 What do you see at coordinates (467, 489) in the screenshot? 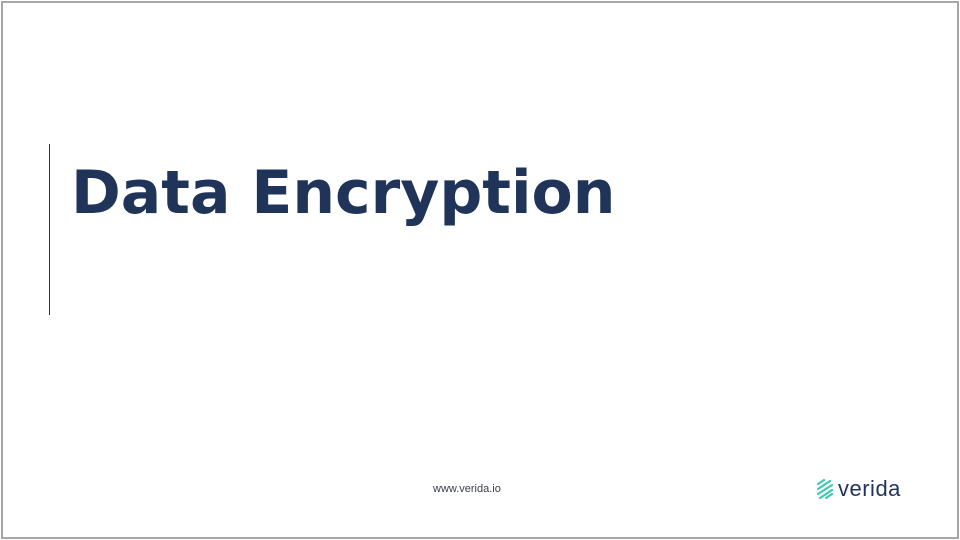
I see `footer-website-link: www.verida.io` at bounding box center [467, 489].